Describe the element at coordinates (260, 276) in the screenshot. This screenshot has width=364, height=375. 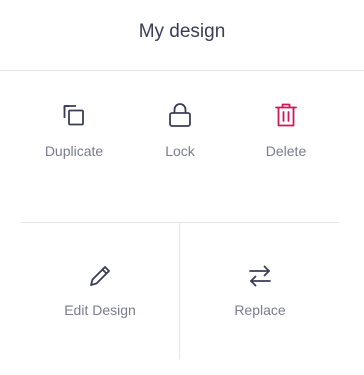
I see `swap-arrows-icon` at that location.